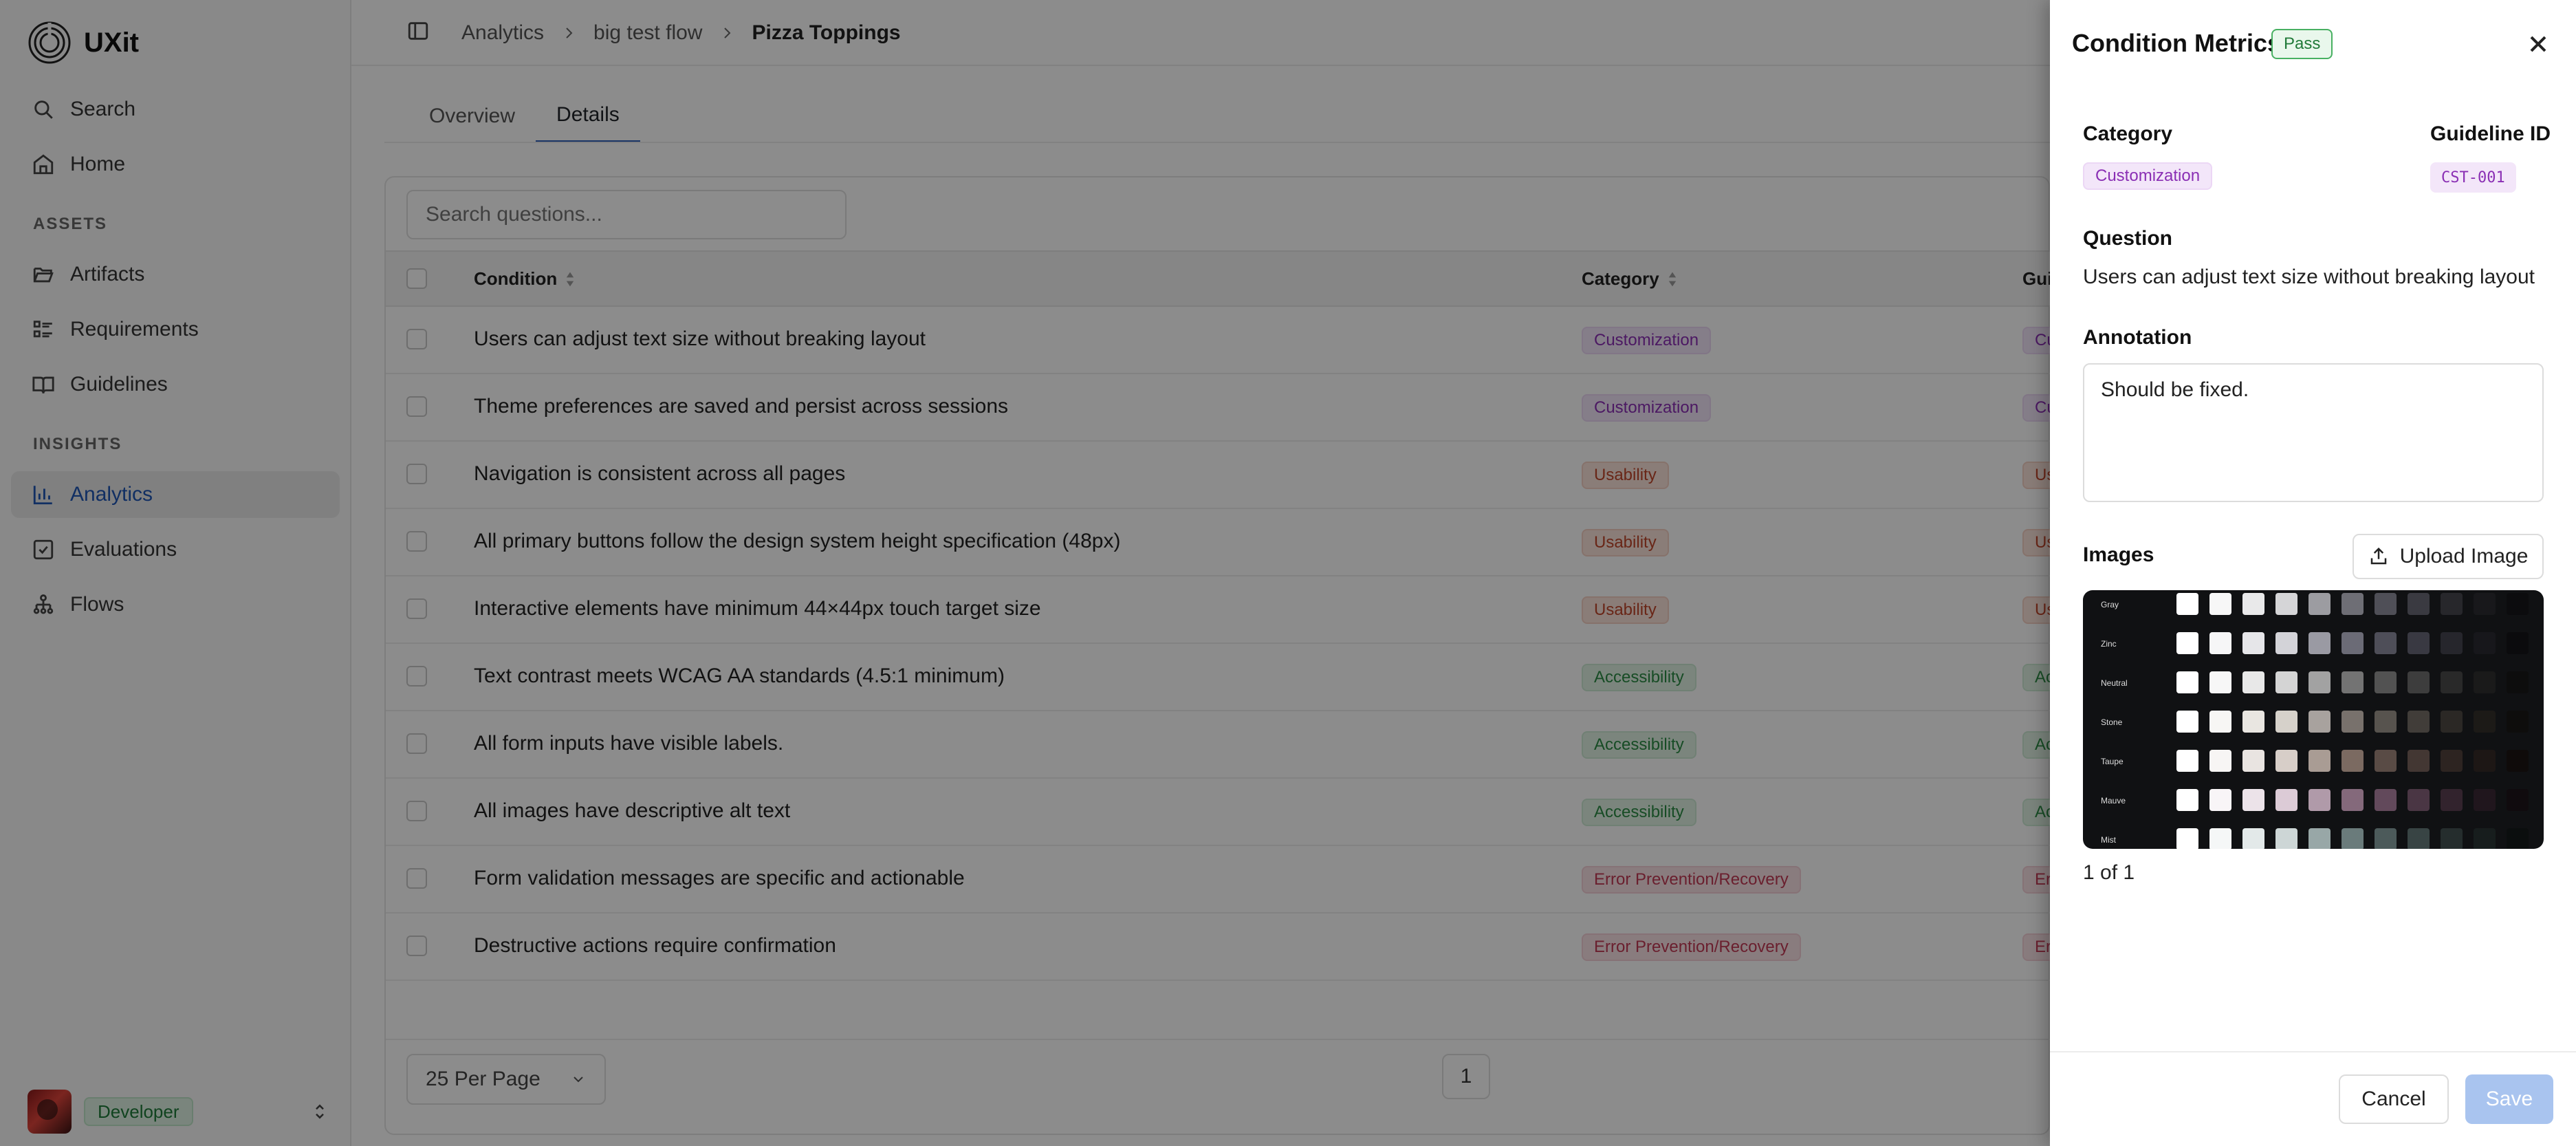  I want to click on close-icon, so click(2538, 44).